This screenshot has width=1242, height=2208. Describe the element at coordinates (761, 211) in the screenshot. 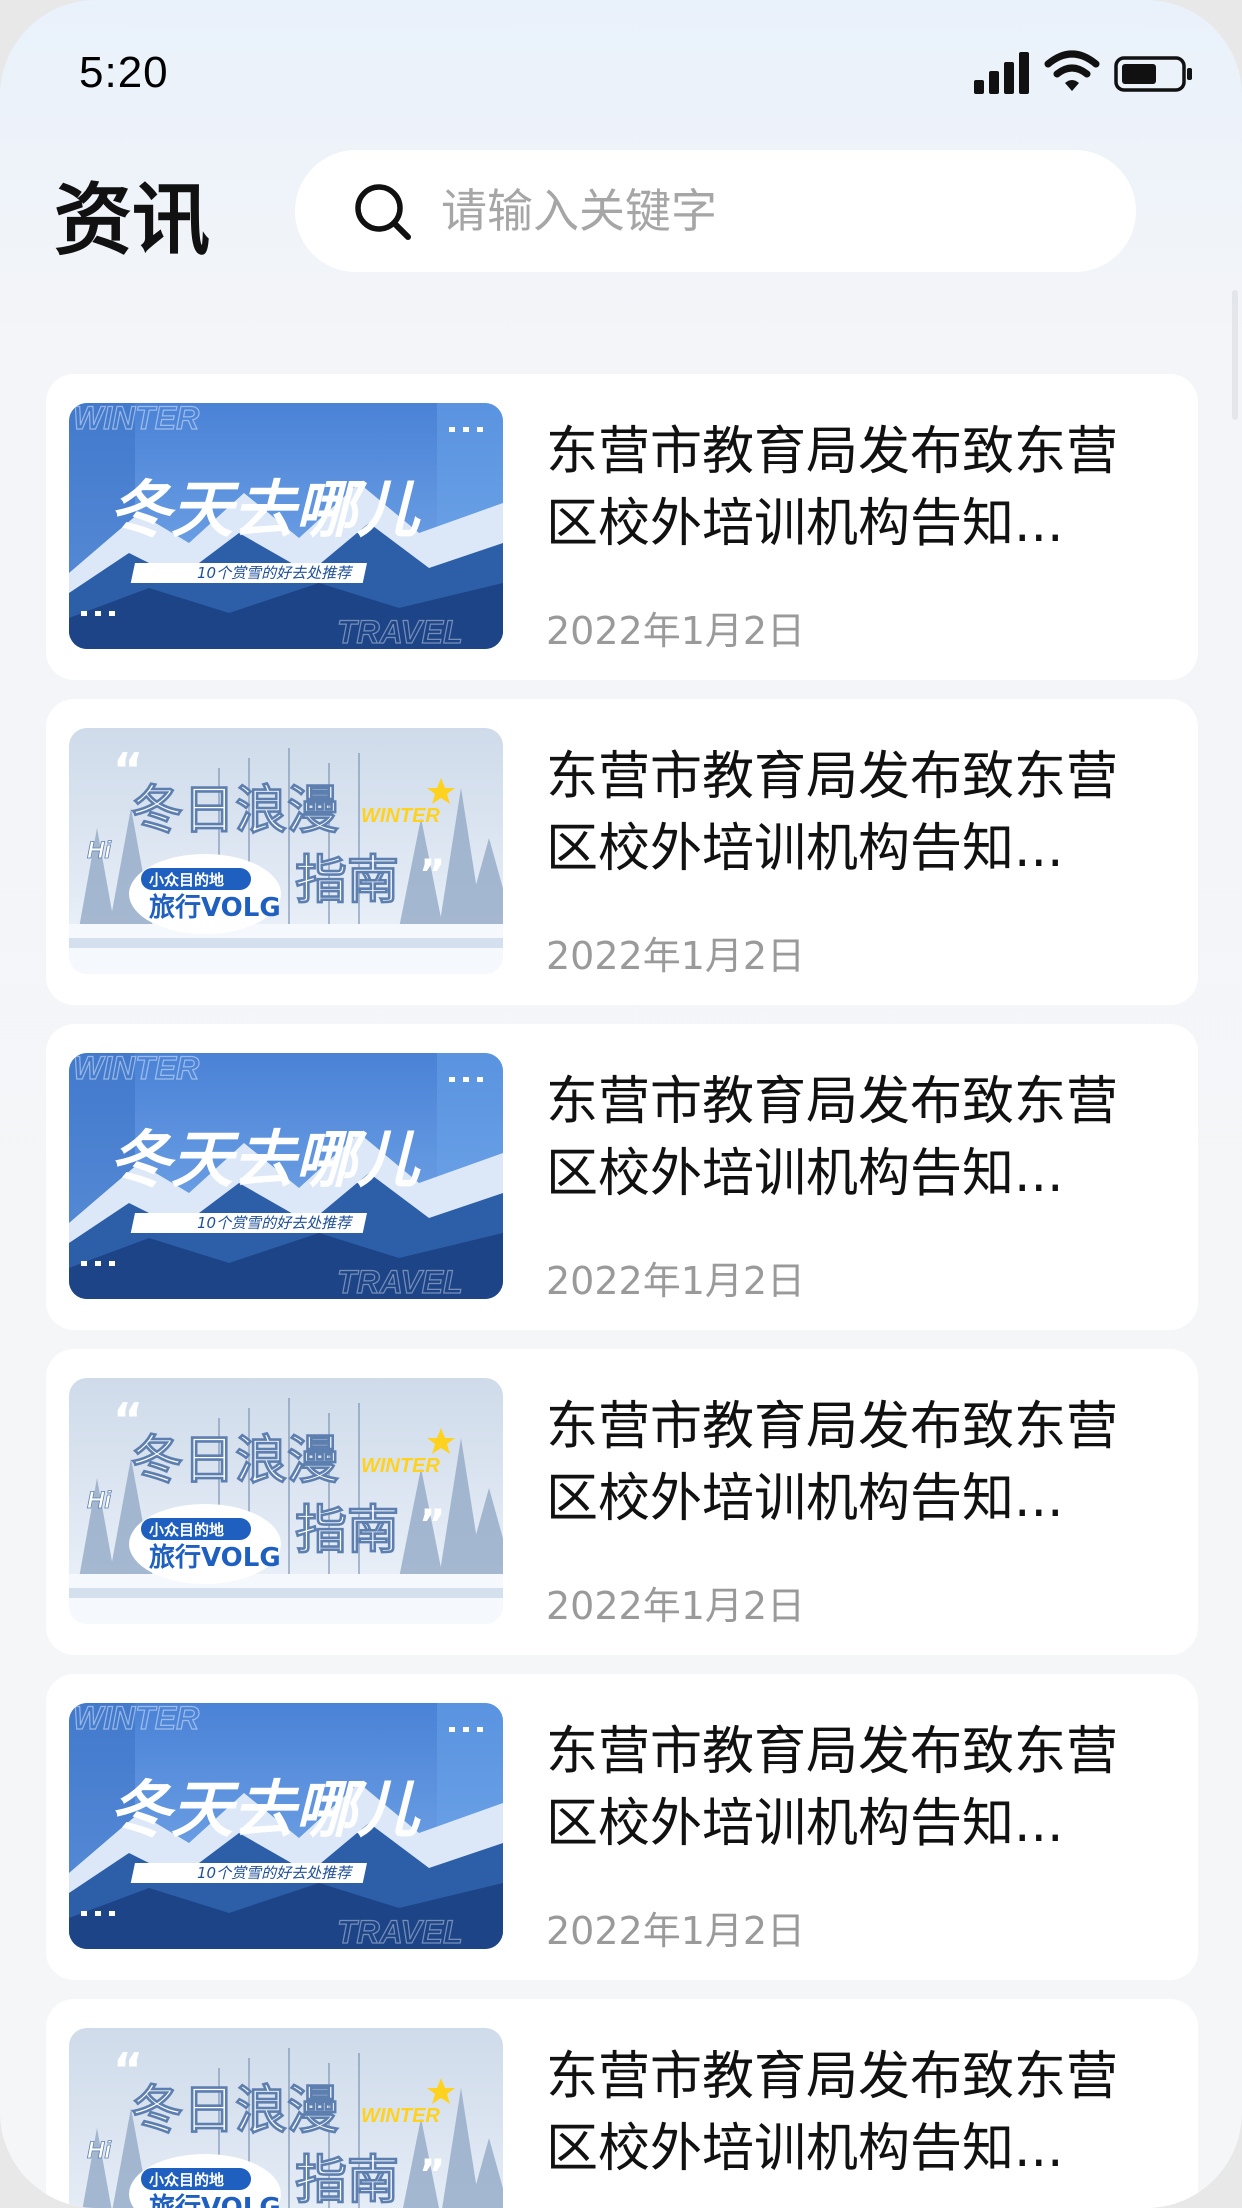

I see `search-input` at that location.